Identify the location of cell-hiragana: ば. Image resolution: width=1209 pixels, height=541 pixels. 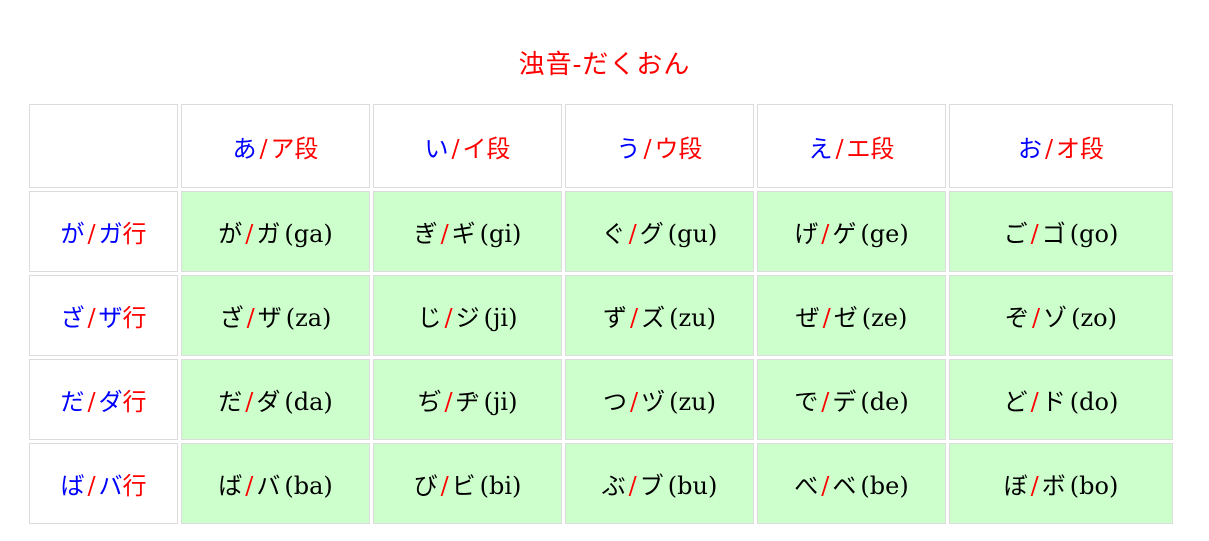
(230, 486).